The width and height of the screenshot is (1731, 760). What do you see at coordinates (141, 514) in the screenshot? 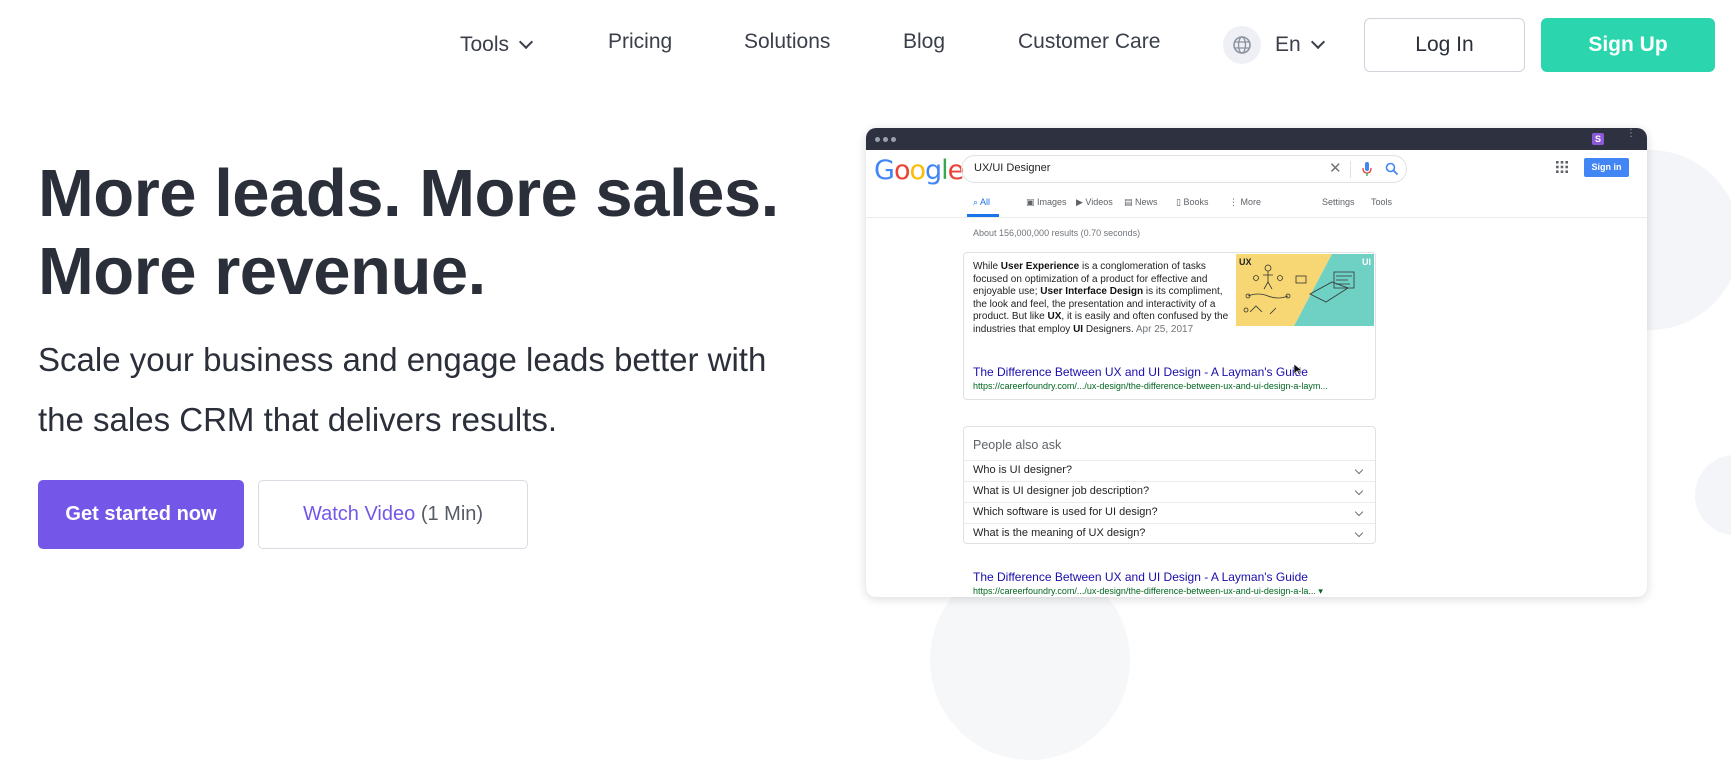
I see `get-started-button: Get started now` at bounding box center [141, 514].